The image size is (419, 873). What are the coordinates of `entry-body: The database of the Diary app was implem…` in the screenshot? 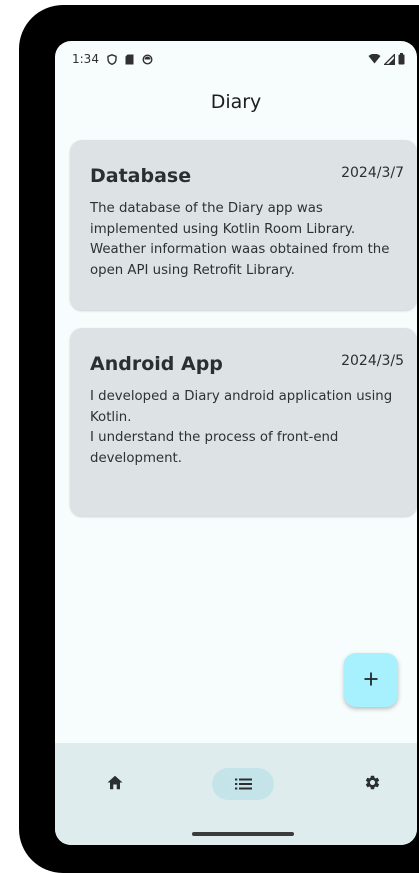 It's located at (240, 239).